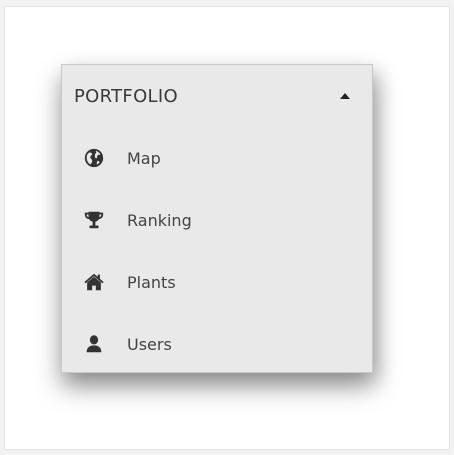 The width and height of the screenshot is (454, 455). I want to click on menu-item-label: Plants, so click(151, 282).